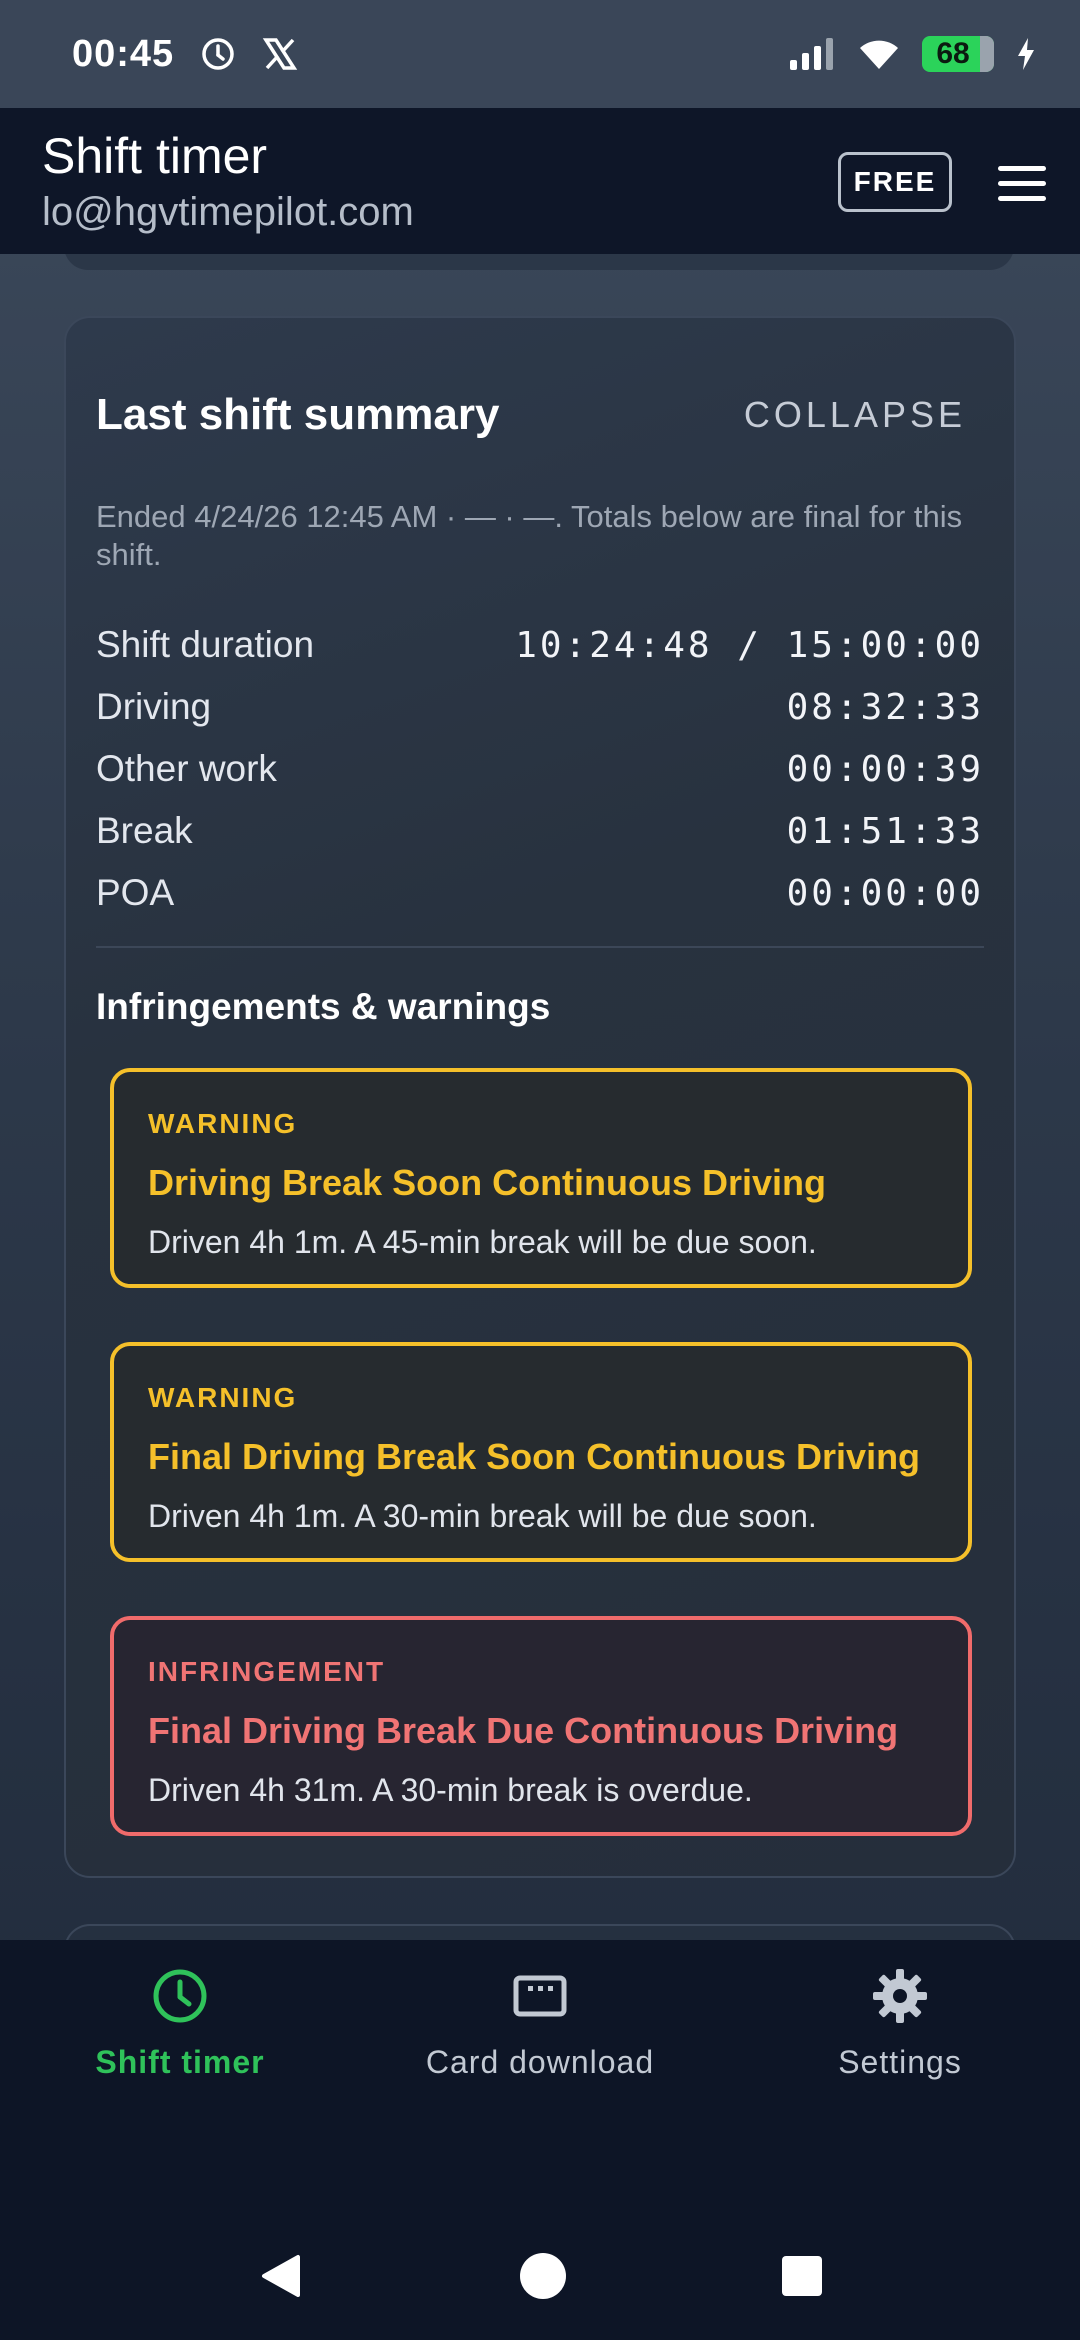 Image resolution: width=1080 pixels, height=2340 pixels. Describe the element at coordinates (180, 2089) in the screenshot. I see `nav-shift-timer: Shift timer` at that location.